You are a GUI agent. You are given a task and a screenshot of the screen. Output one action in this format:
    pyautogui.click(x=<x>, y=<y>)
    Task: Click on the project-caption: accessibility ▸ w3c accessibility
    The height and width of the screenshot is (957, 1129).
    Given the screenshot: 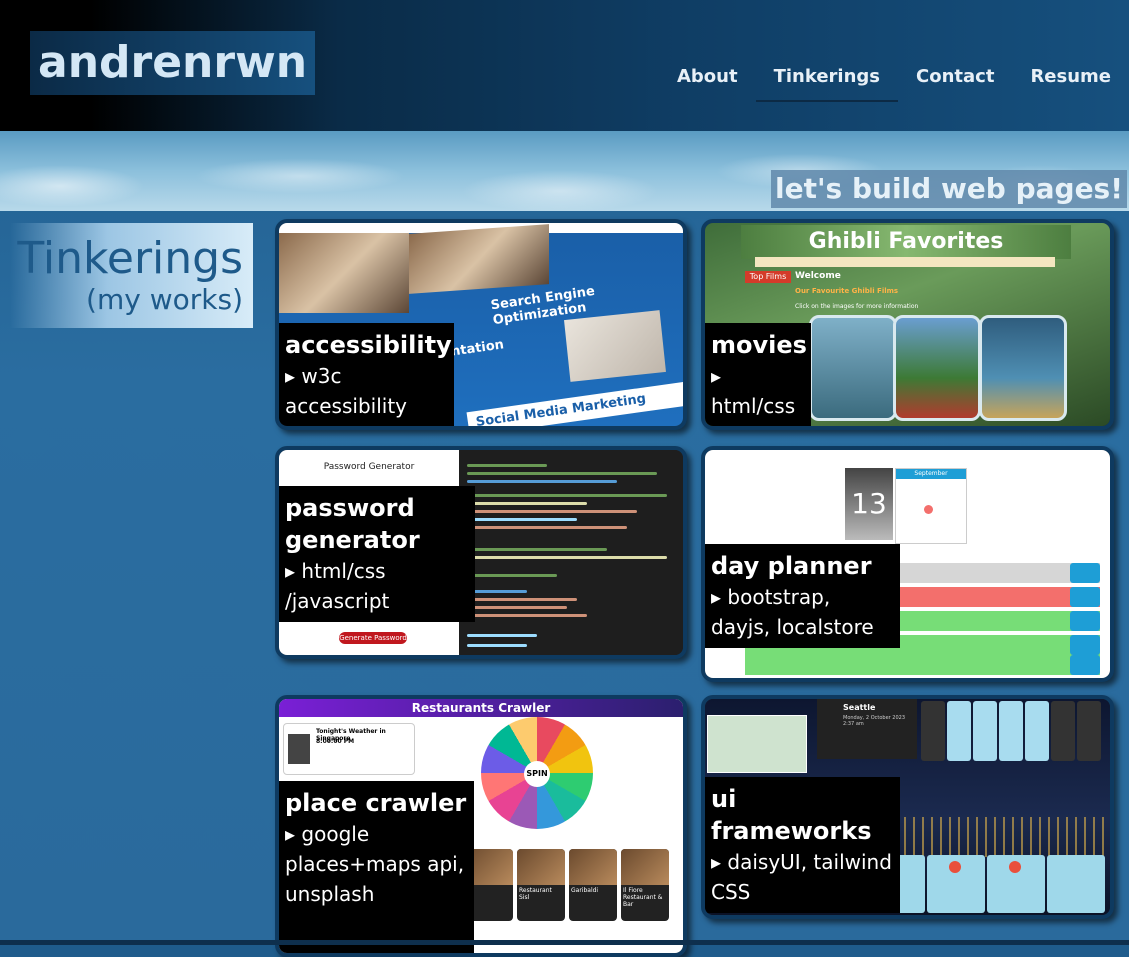 What is the action you would take?
    pyautogui.click(x=366, y=374)
    